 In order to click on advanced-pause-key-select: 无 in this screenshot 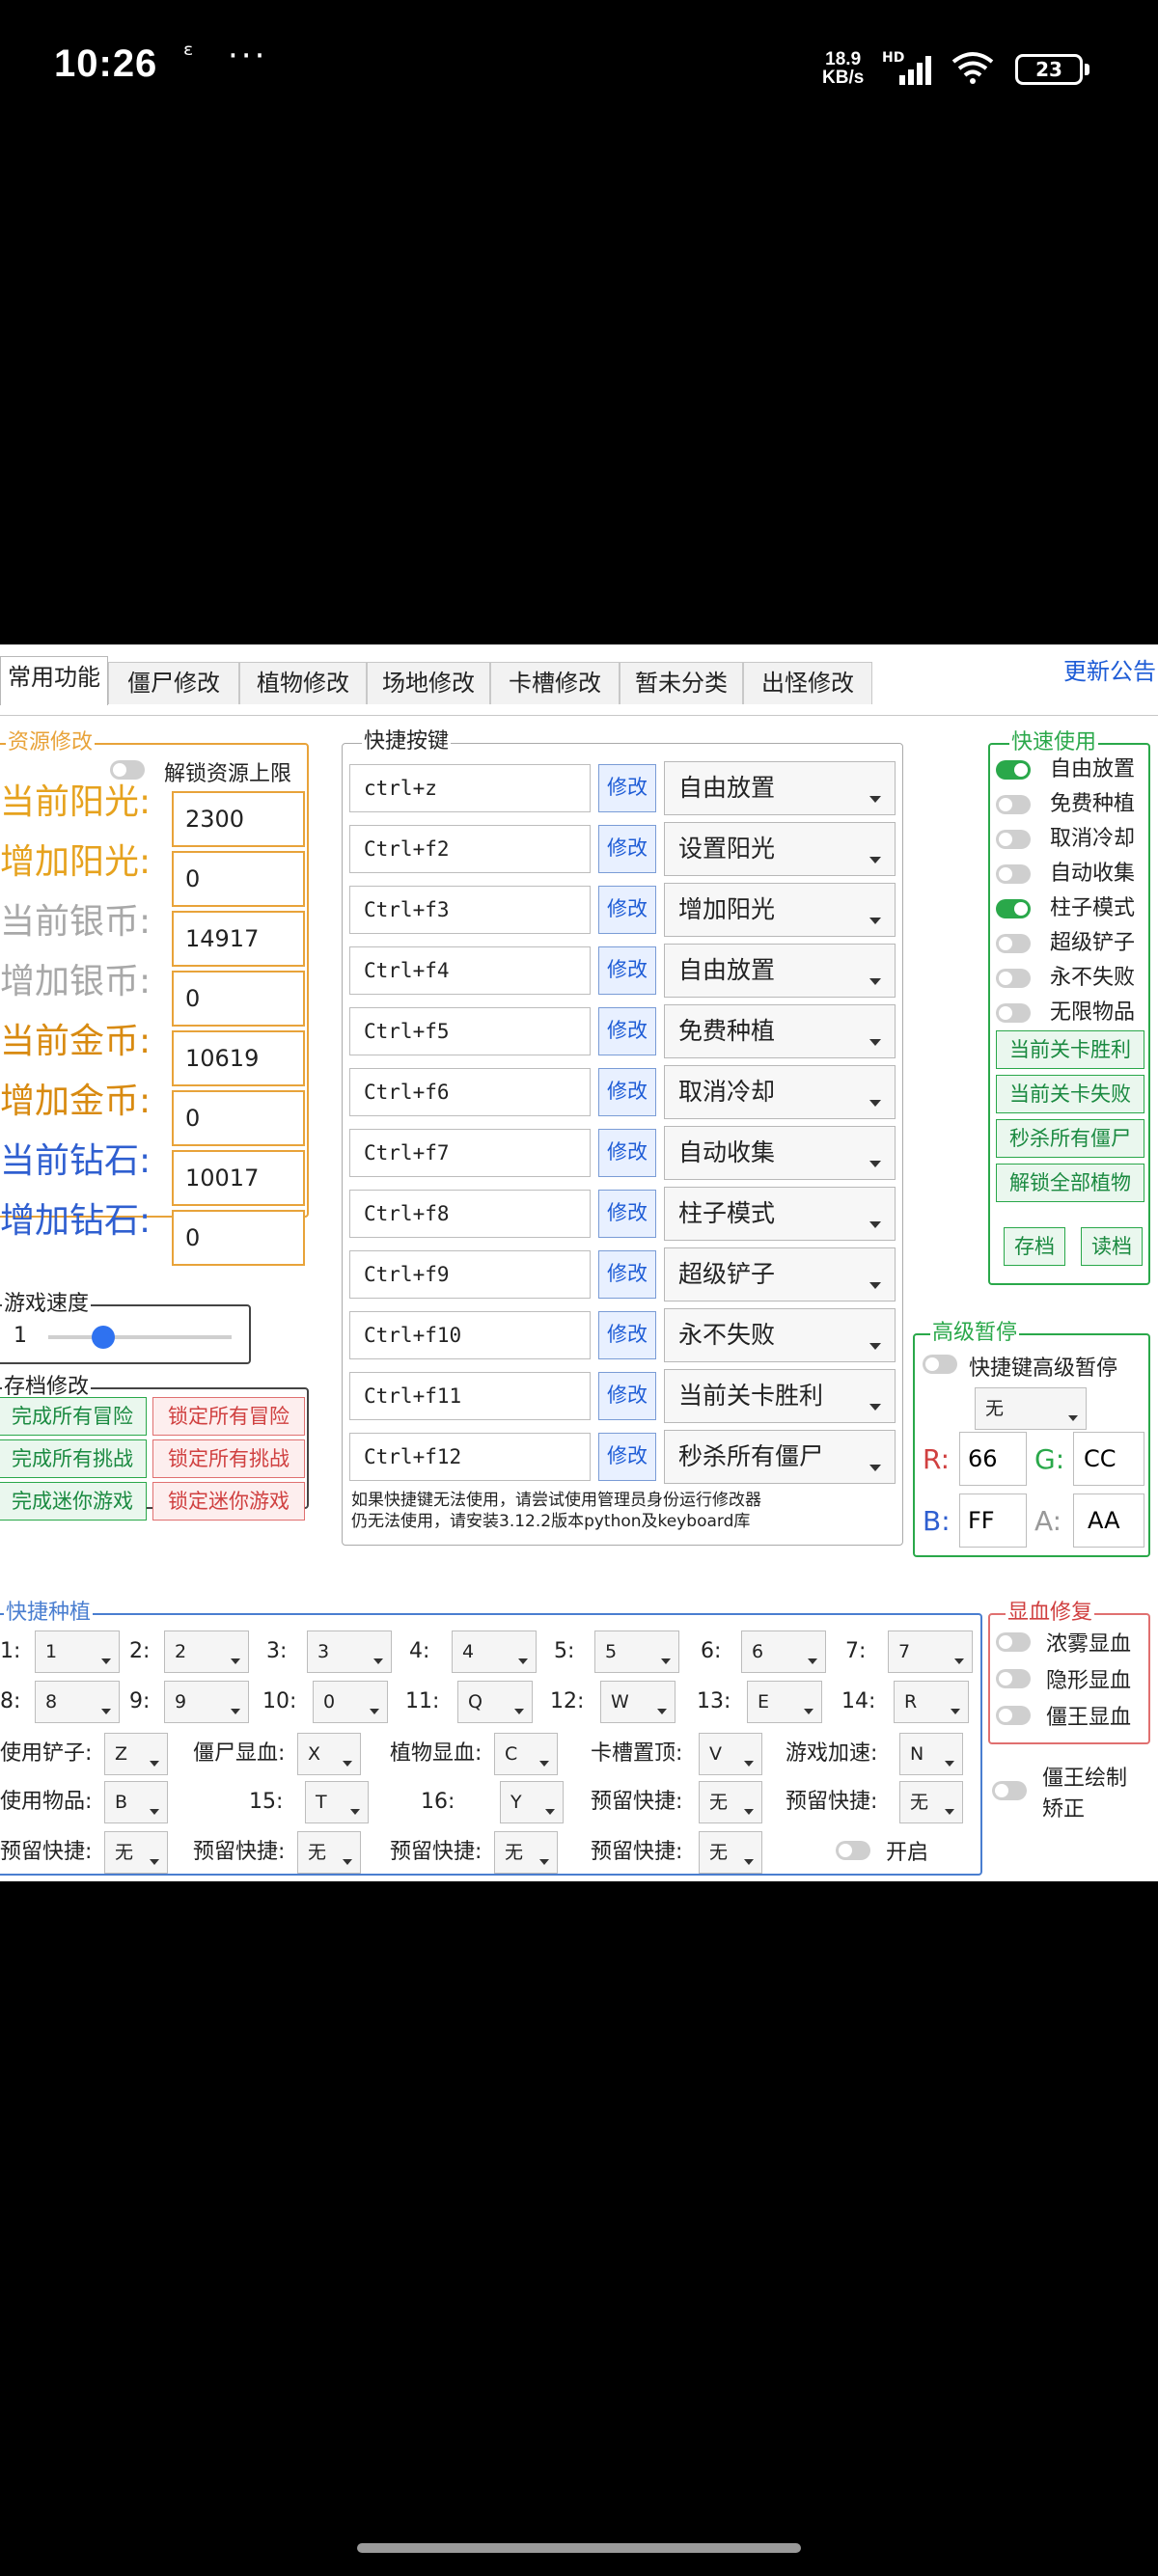, I will do `click(1031, 1409)`.